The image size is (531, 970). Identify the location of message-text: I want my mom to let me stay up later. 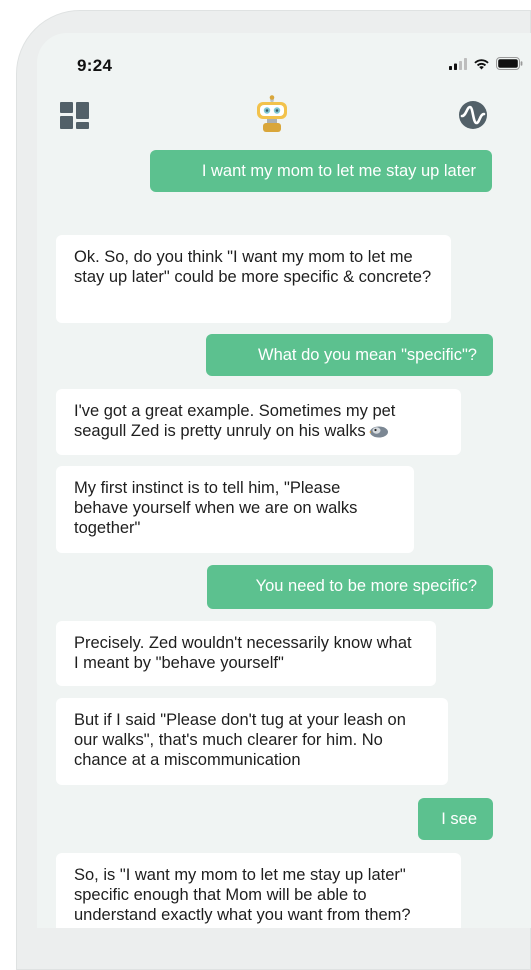
(338, 171).